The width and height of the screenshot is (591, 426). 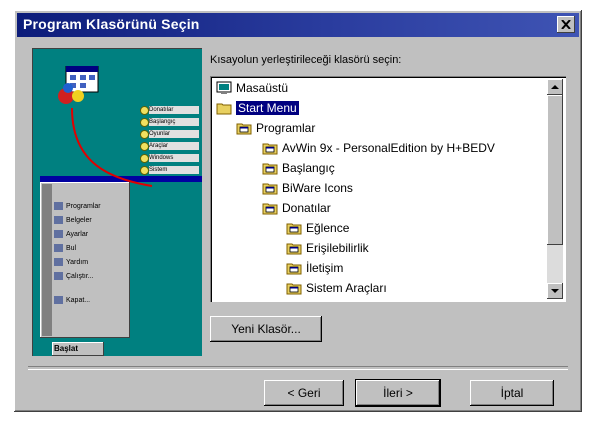 I want to click on close-button, so click(x=566, y=24).